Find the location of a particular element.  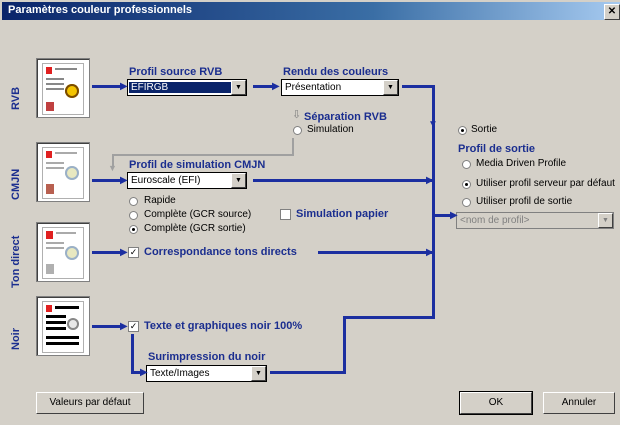

rendu-select: Présentation ▼ is located at coordinates (340, 87).